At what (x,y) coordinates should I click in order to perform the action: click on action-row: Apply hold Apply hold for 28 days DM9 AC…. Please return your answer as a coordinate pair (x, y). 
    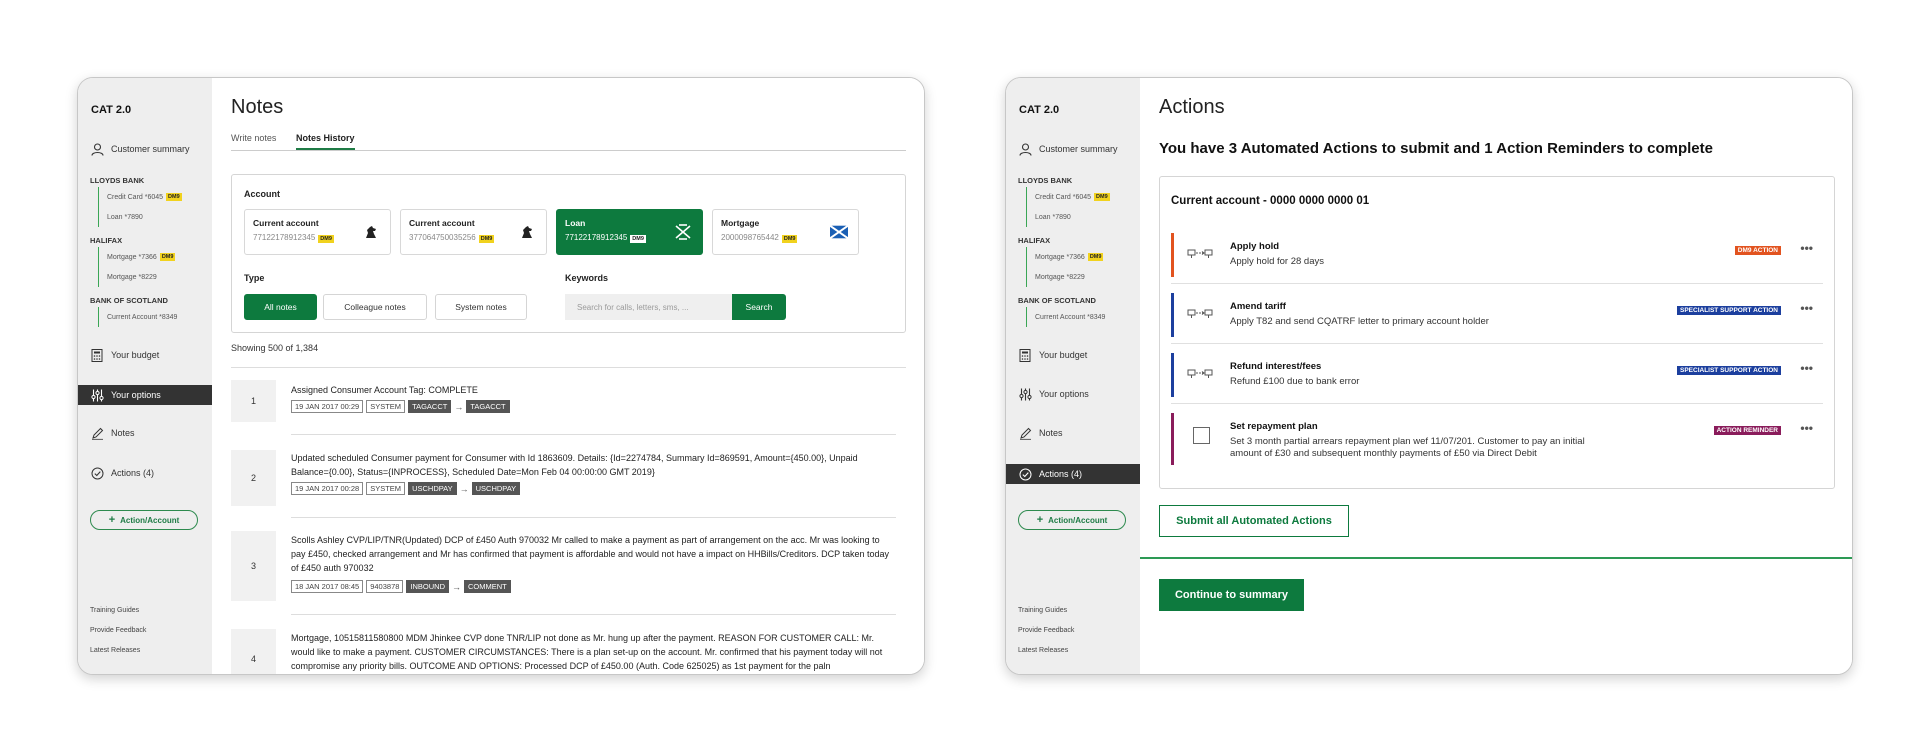
    Looking at the image, I should click on (1497, 255).